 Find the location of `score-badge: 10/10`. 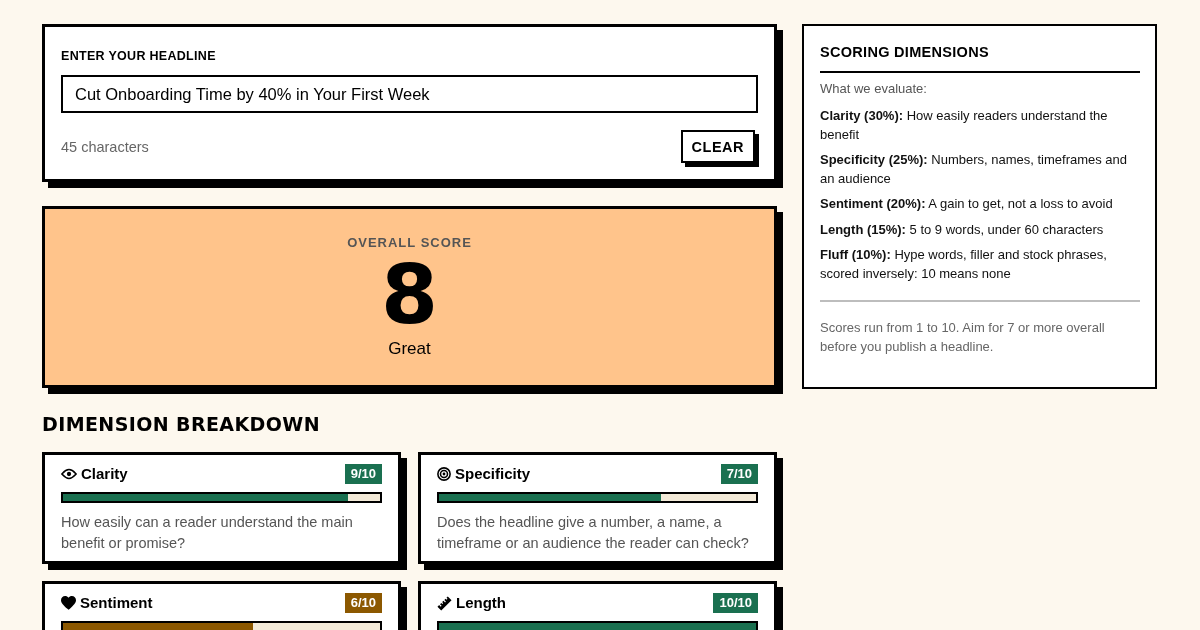

score-badge: 10/10 is located at coordinates (735, 603).